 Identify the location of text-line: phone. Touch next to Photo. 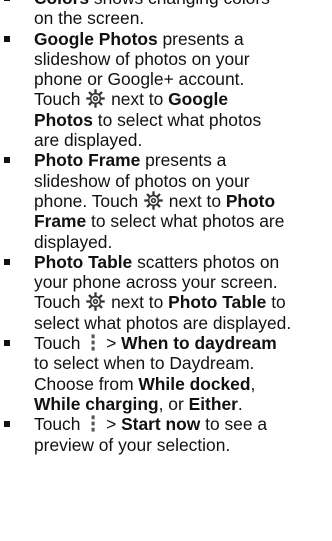
(155, 200).